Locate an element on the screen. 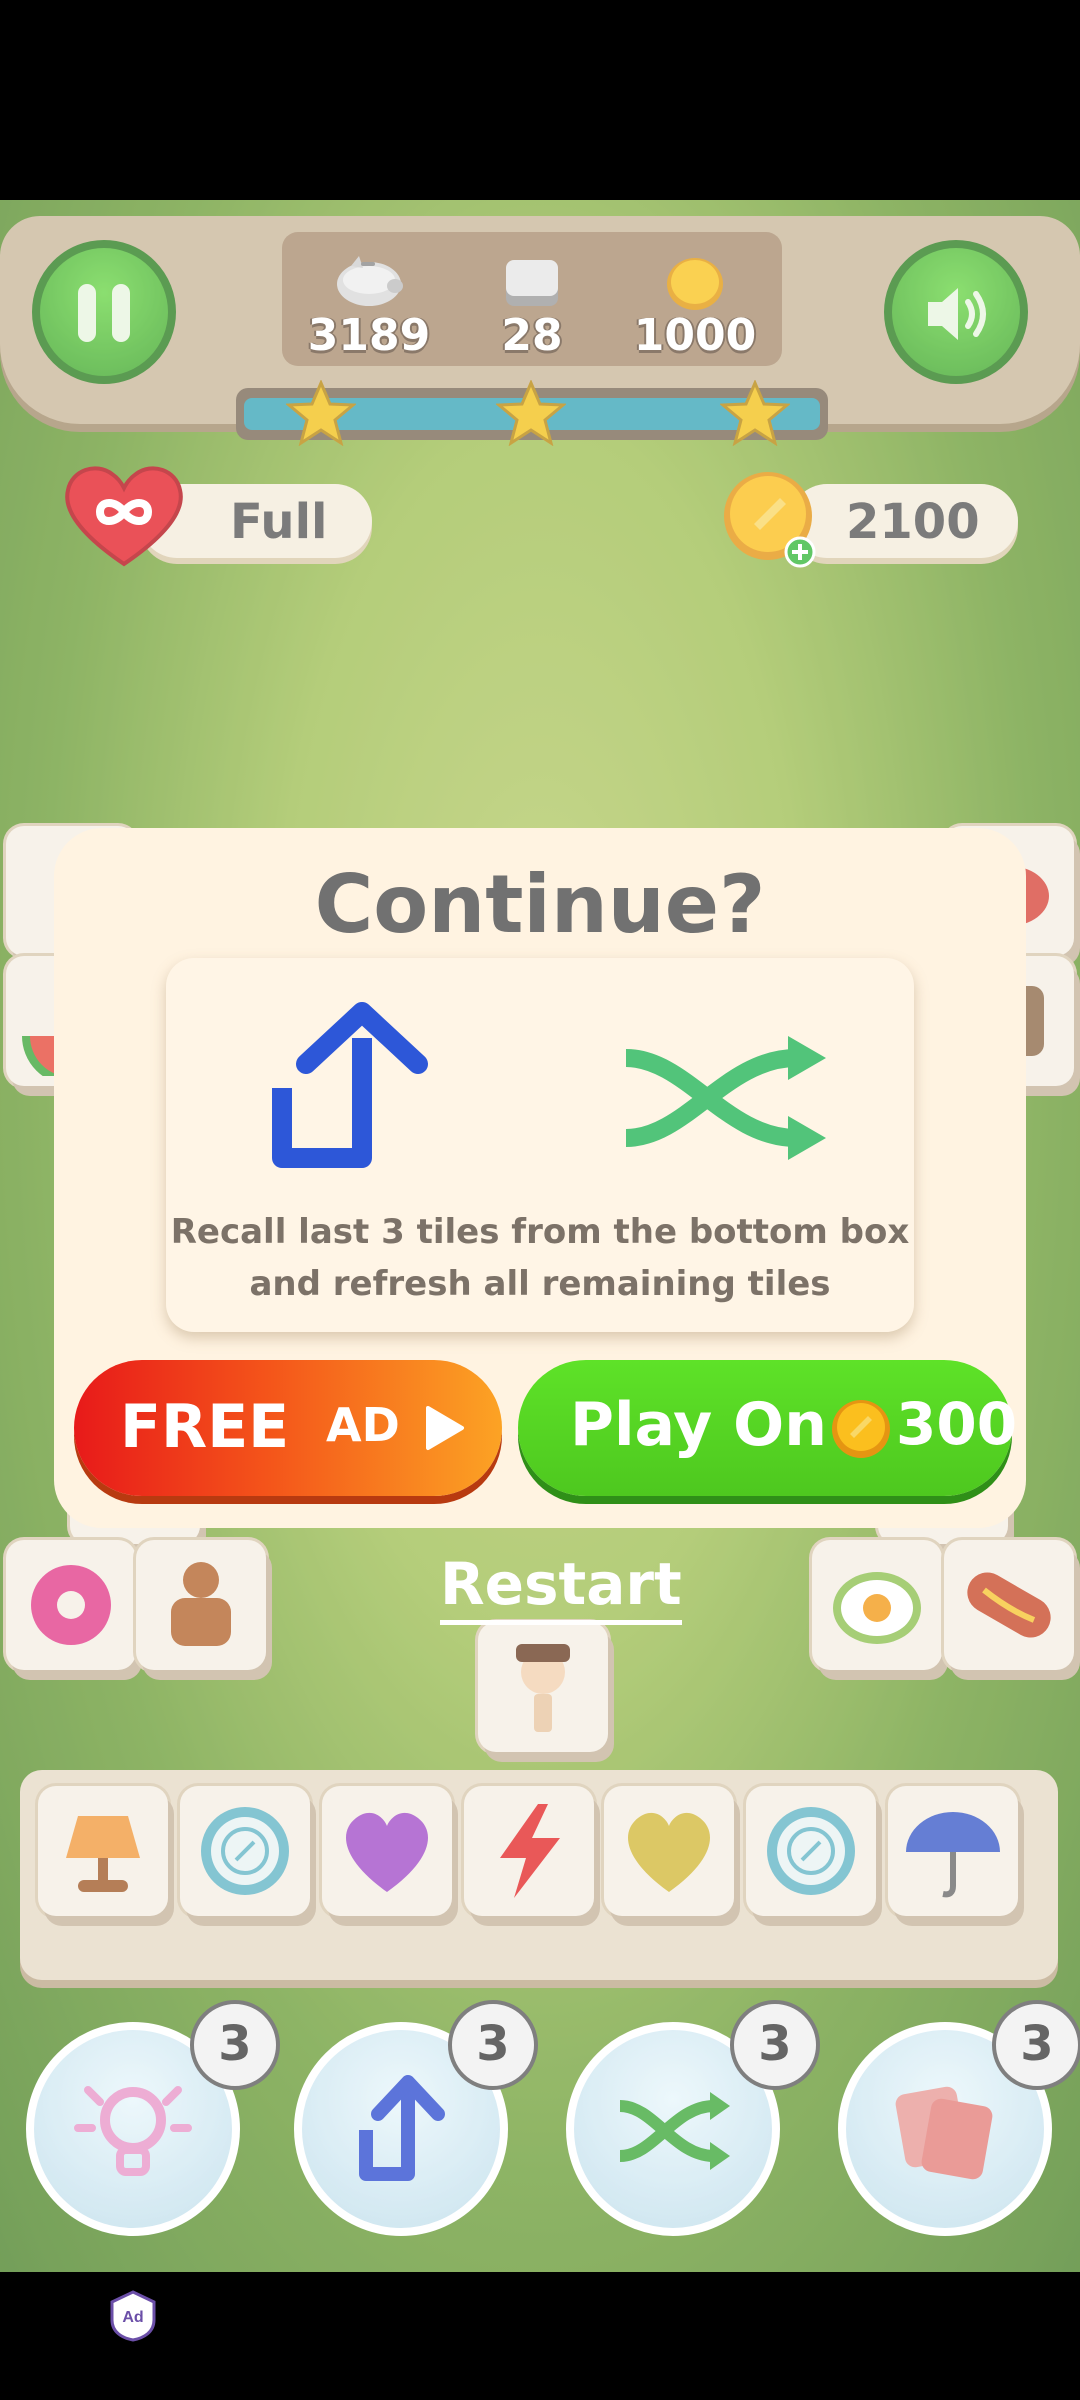 The height and width of the screenshot is (2400, 1080). free-label: FREE is located at coordinates (205, 1427).